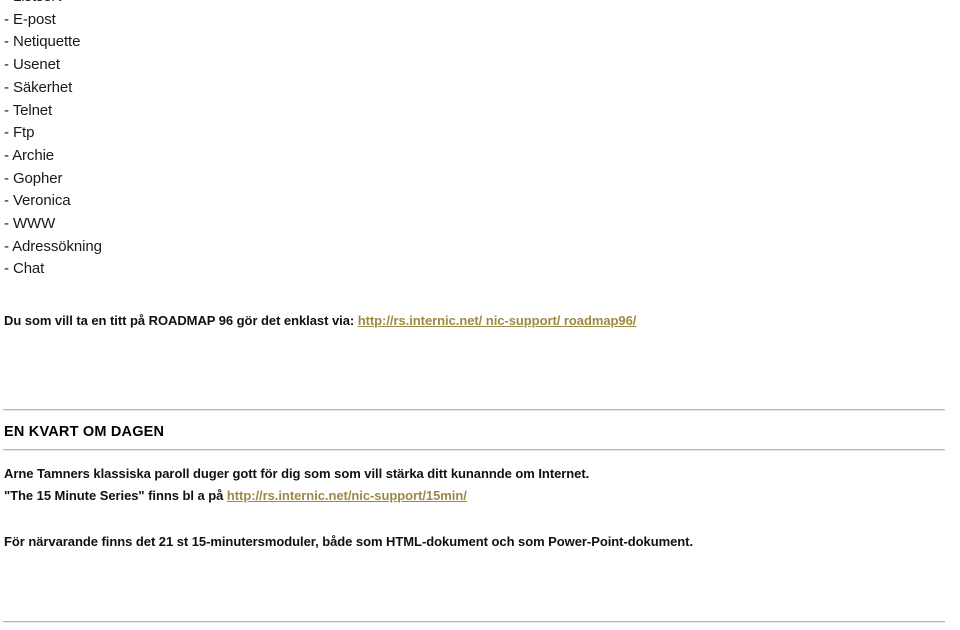  Describe the element at coordinates (19, 133) in the screenshot. I see `list-item: - Ftp` at that location.